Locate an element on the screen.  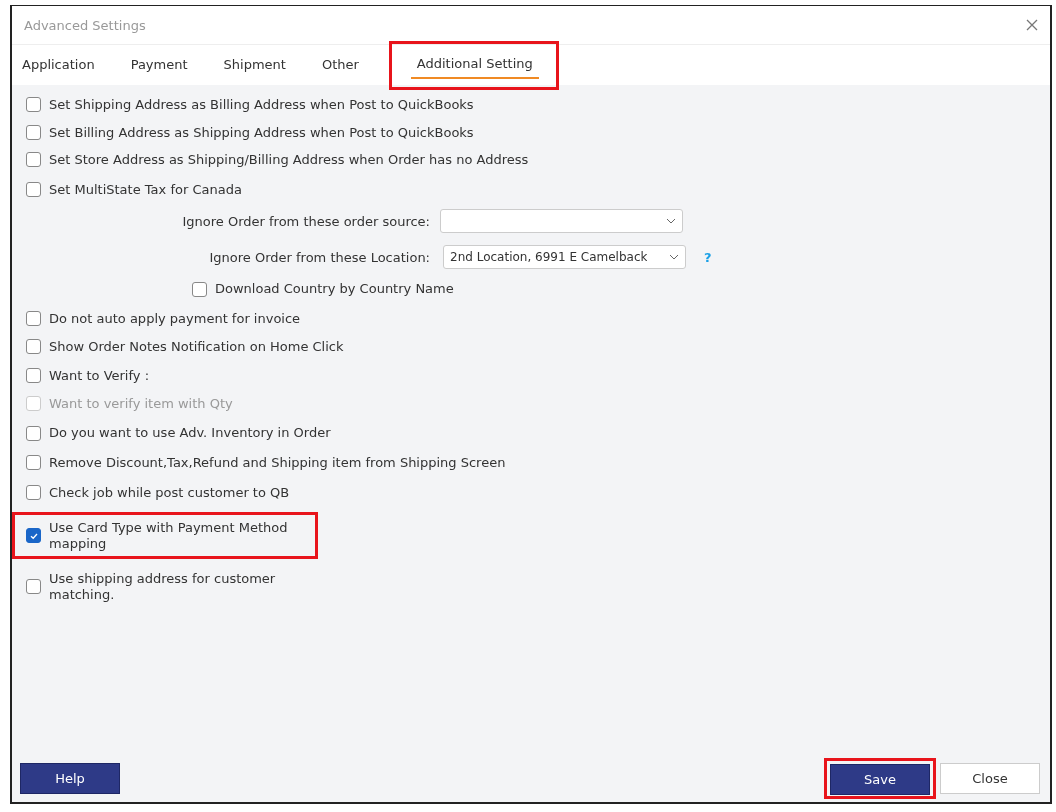
tab: Shipment is located at coordinates (254, 65).